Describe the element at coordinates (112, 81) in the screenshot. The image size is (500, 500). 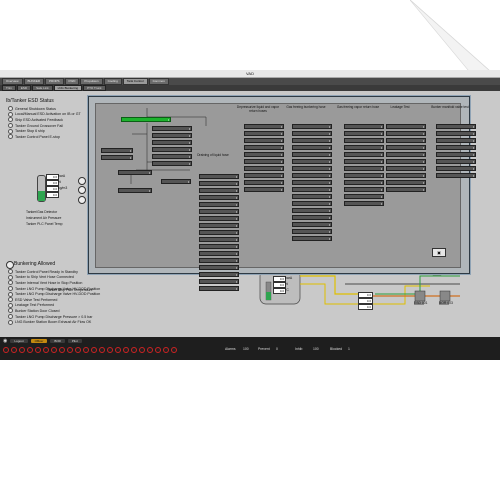
I see `menu-item: Cooling` at that location.